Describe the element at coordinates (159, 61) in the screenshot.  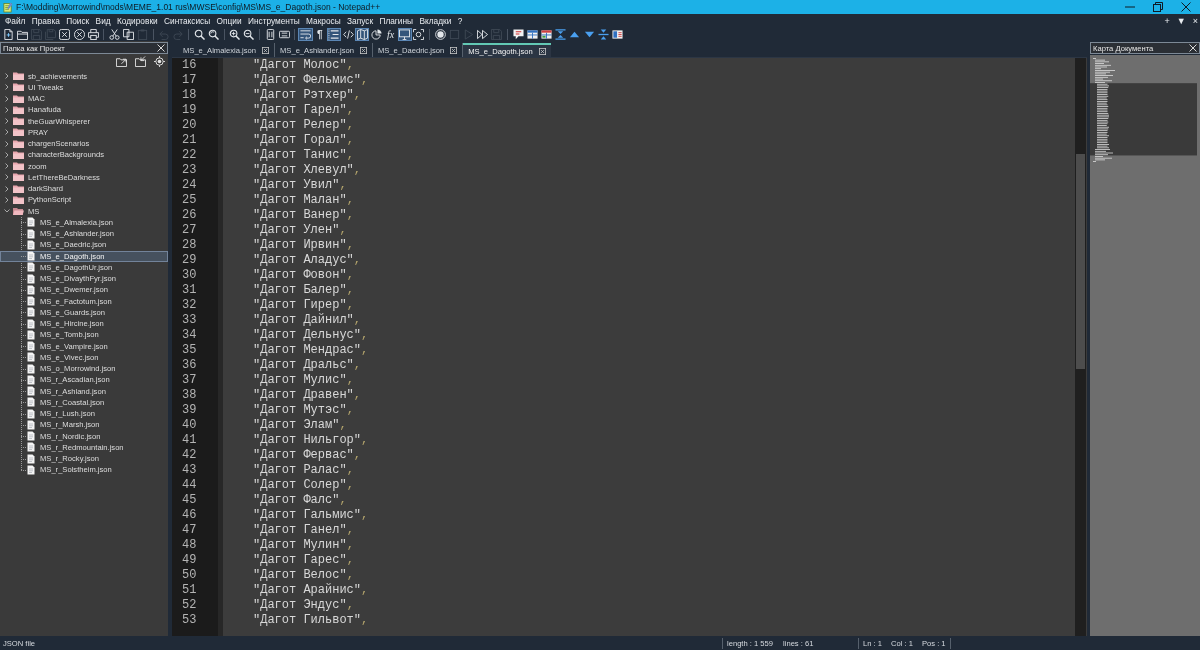
I see `locate-button` at that location.